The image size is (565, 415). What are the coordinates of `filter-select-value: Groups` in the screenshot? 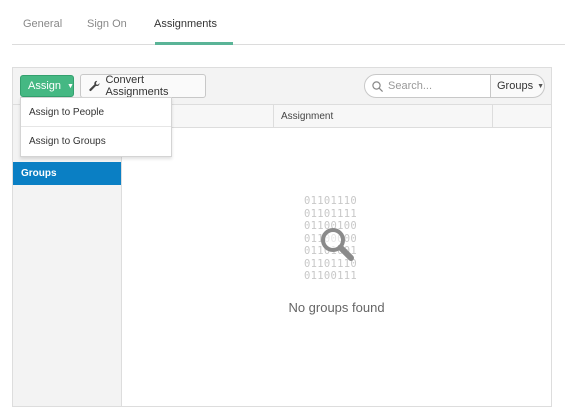 It's located at (515, 86).